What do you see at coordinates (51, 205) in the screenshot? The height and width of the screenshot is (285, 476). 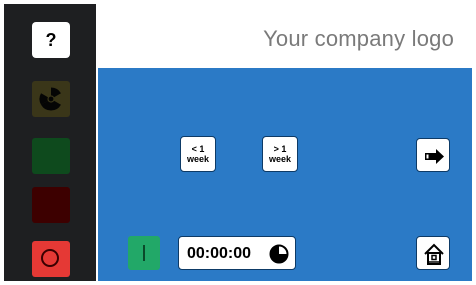 I see `red-status-button` at bounding box center [51, 205].